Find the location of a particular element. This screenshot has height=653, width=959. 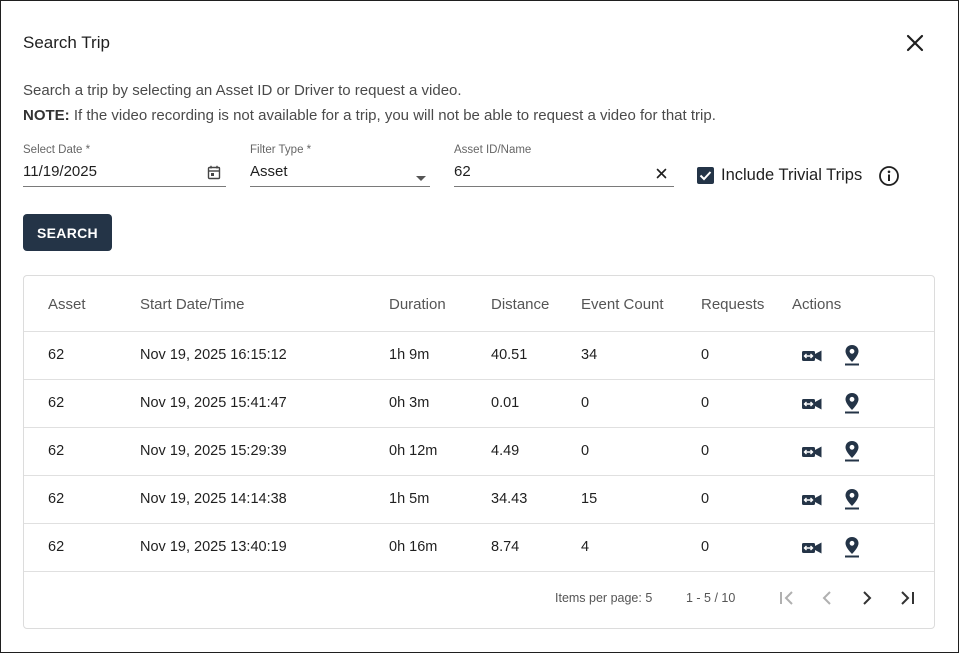

last-page-icon is located at coordinates (907, 598).